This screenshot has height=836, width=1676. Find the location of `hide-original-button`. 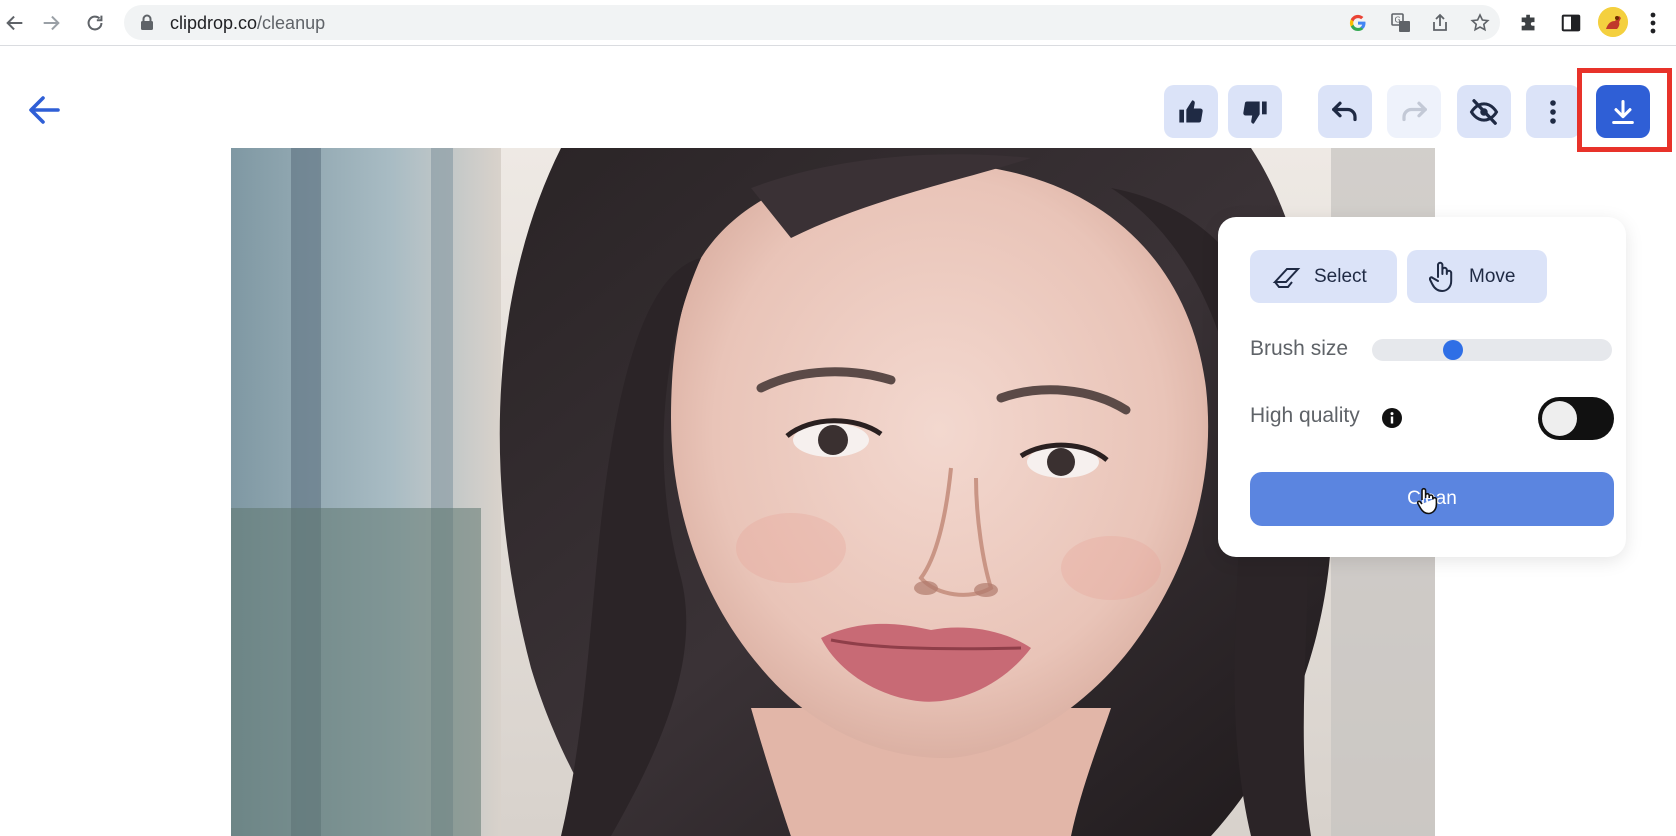

hide-original-button is located at coordinates (1484, 111).